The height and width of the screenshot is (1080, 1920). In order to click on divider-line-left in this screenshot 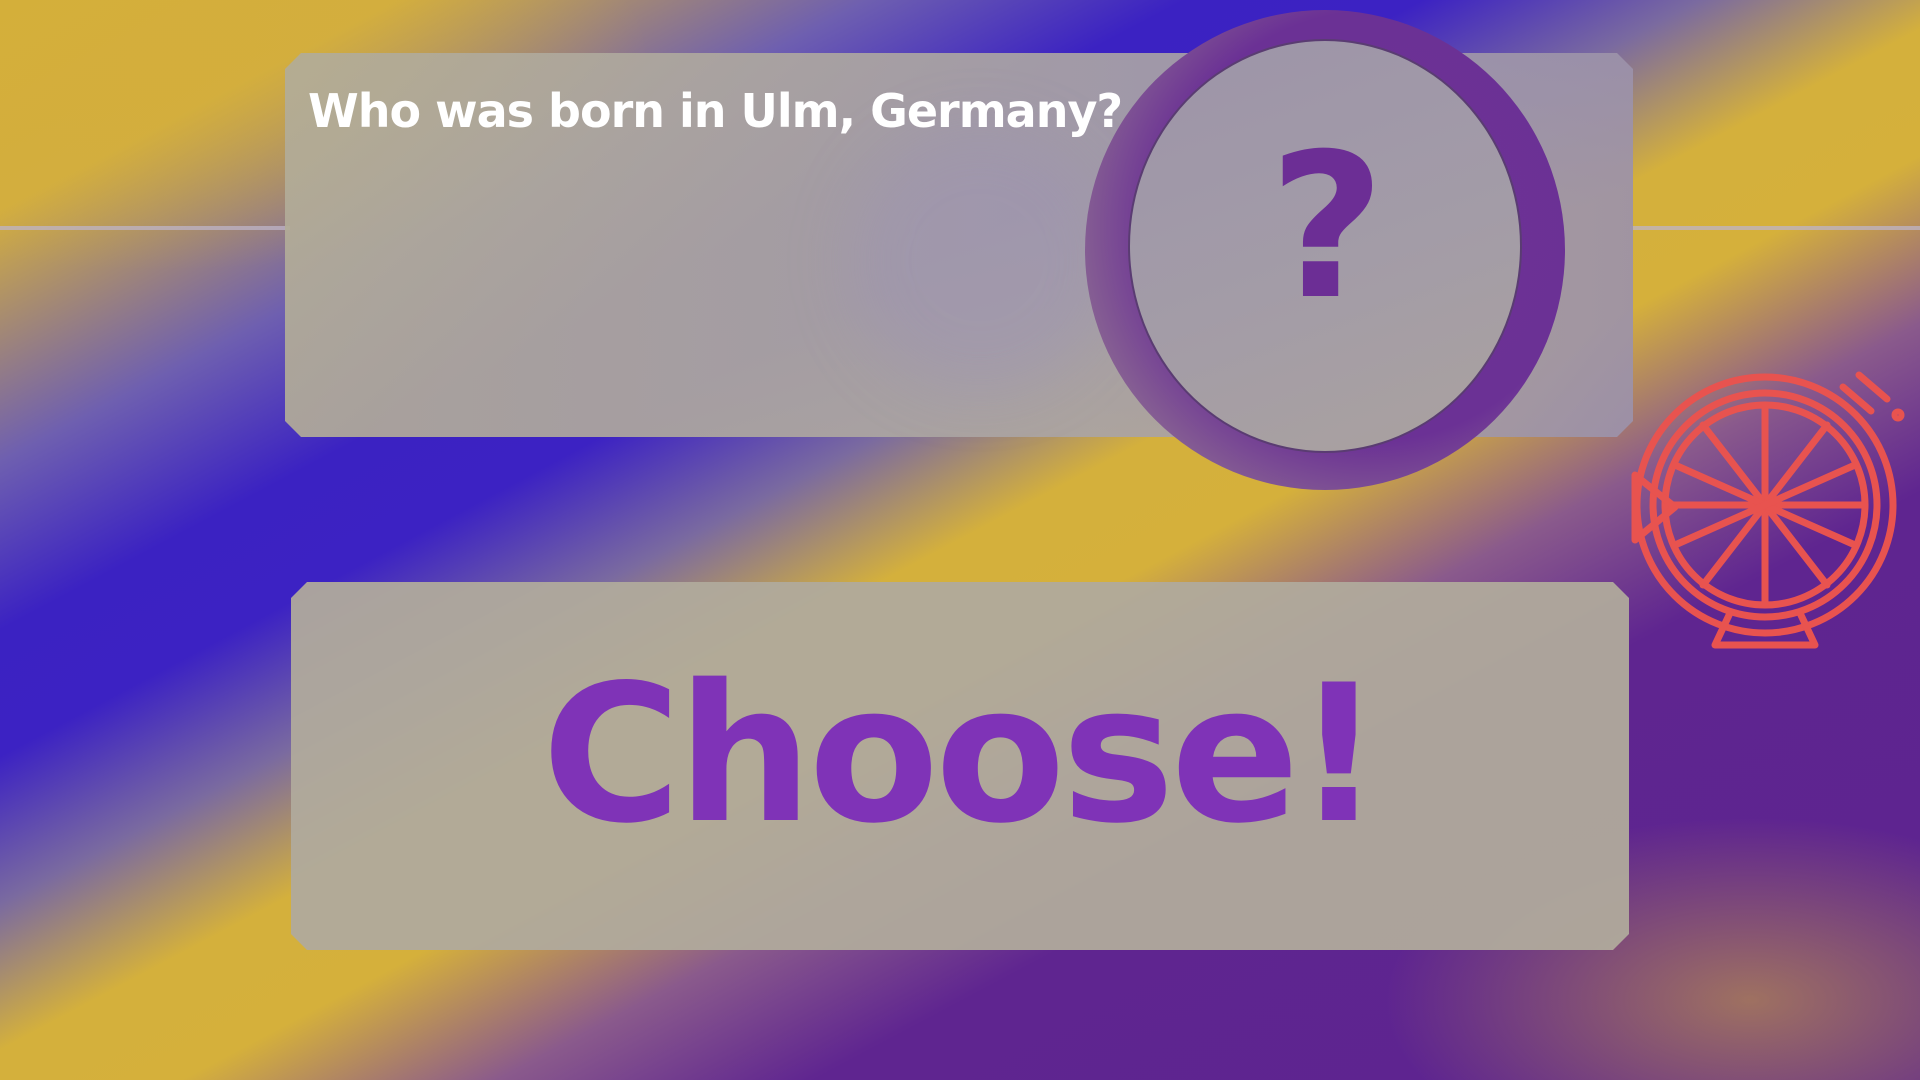, I will do `click(145, 228)`.